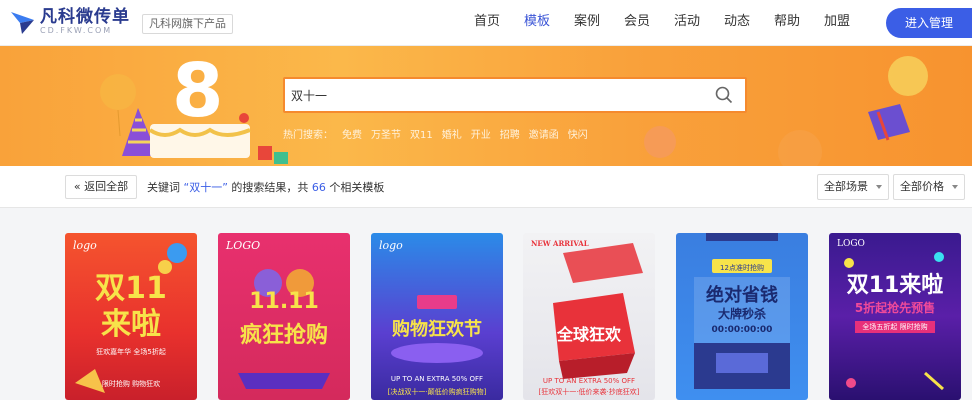 The height and width of the screenshot is (400, 972). I want to click on nav-home: 首页, so click(487, 23).